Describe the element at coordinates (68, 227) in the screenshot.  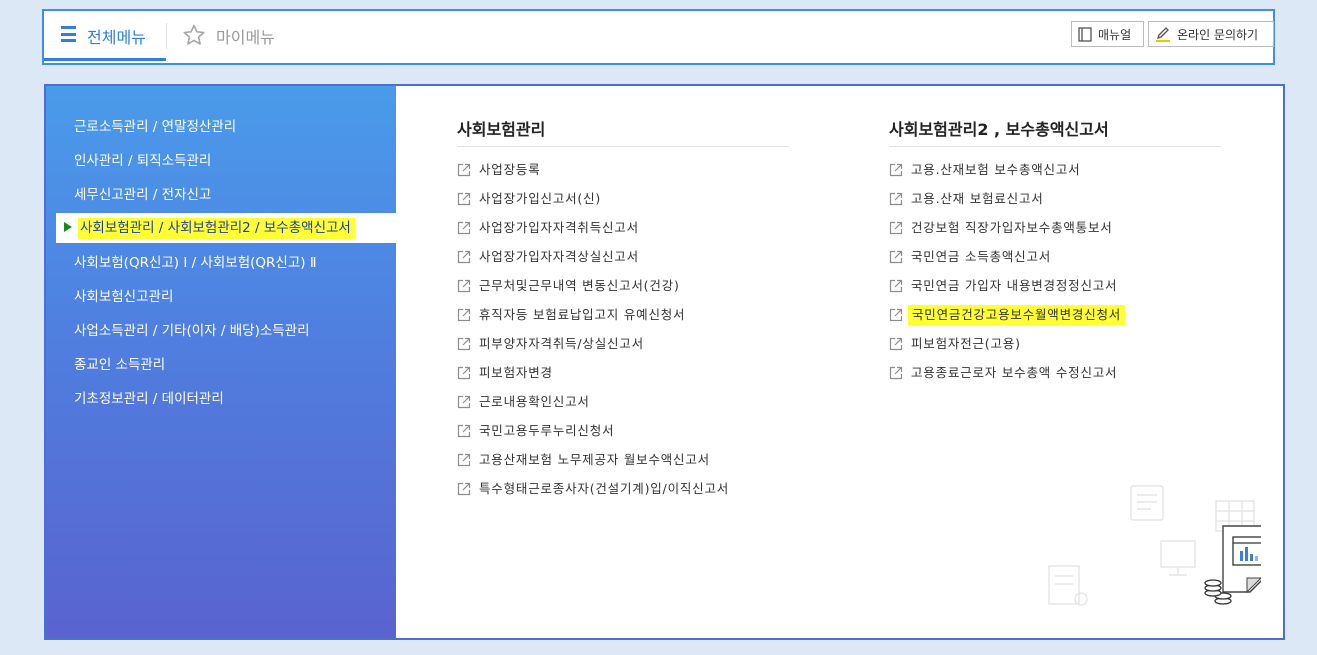
I see `arrow-right-icon` at that location.